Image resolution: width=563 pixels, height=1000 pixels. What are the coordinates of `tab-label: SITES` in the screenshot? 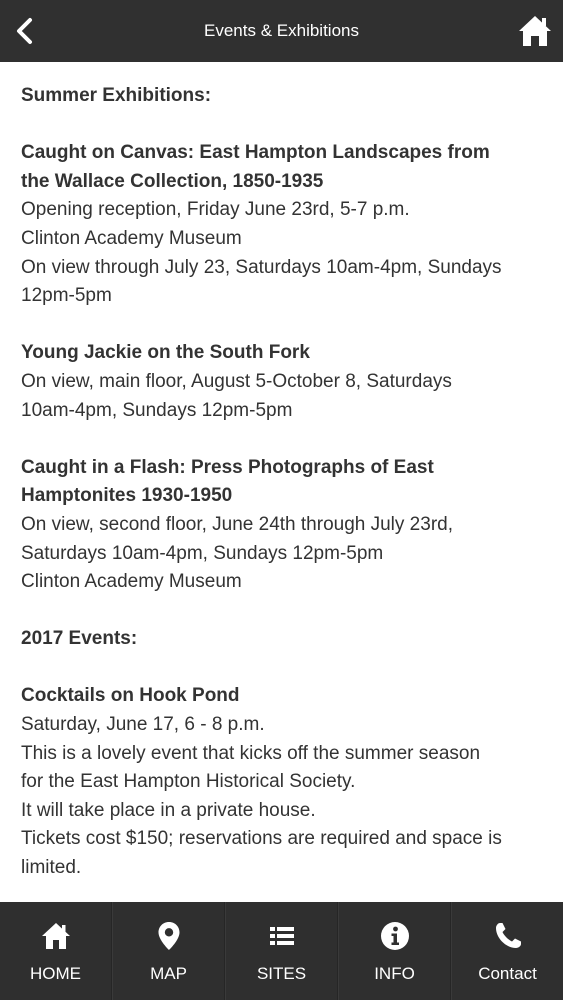 It's located at (281, 973).